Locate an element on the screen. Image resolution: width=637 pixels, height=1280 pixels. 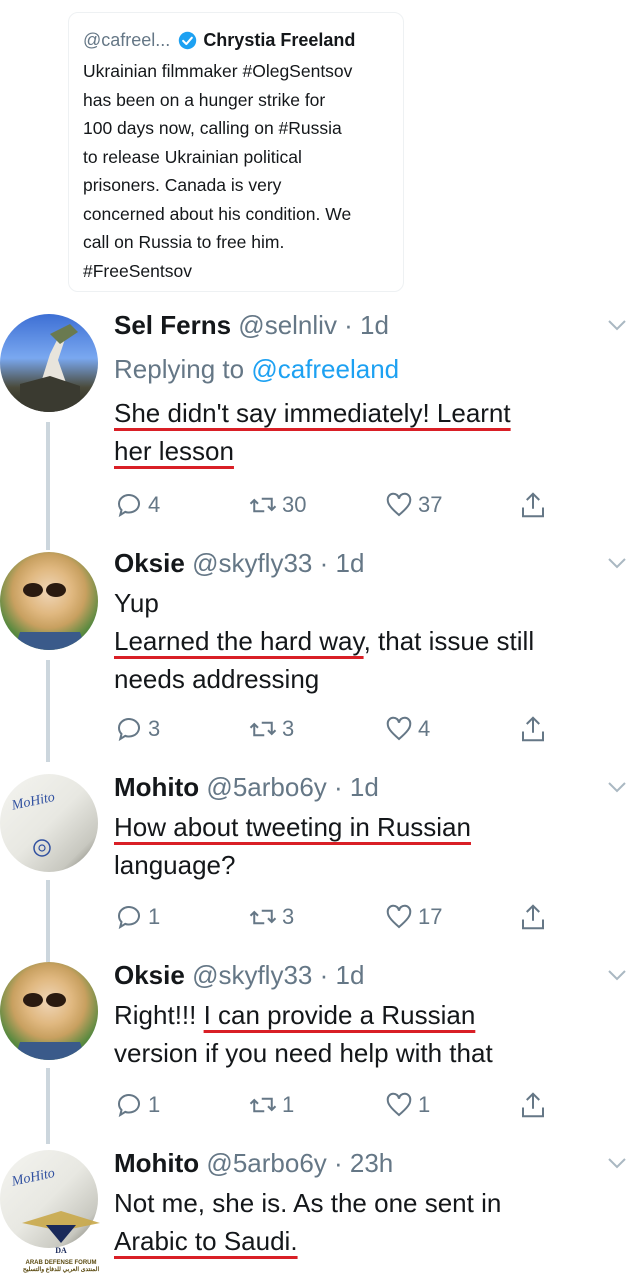
text-line: Yup is located at coordinates (136, 603).